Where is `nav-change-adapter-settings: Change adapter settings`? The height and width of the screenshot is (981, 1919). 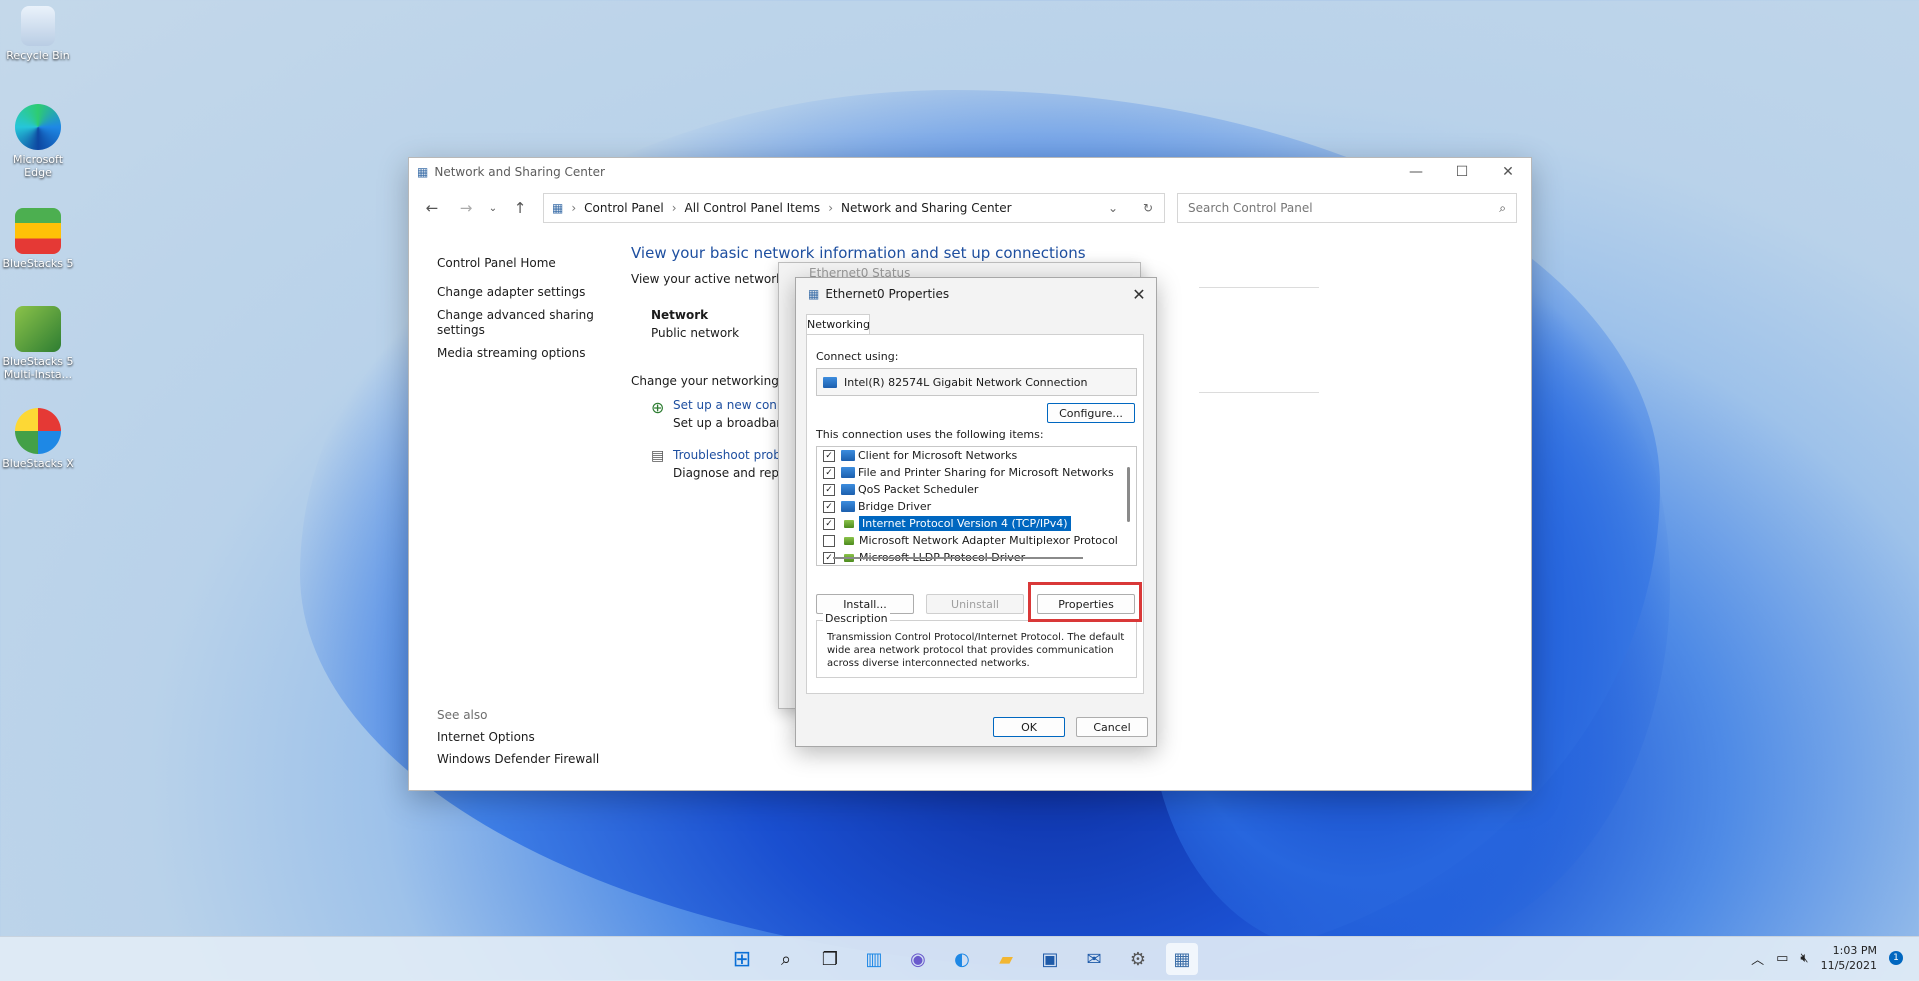
nav-change-adapter-settings: Change adapter settings is located at coordinates (522, 292).